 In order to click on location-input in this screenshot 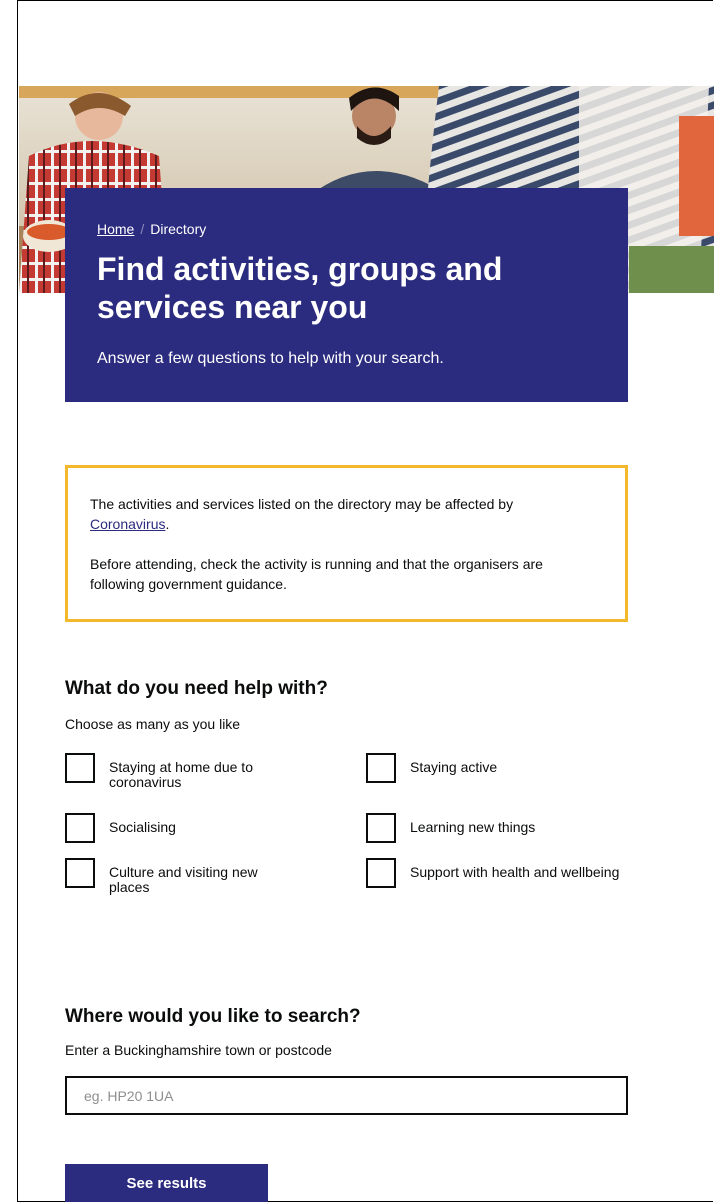, I will do `click(346, 1095)`.